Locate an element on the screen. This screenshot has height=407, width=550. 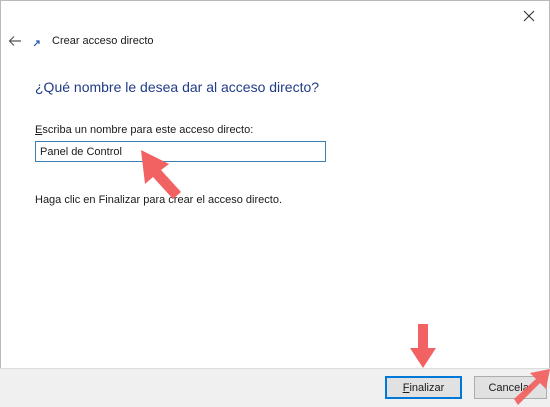
button-bar is located at coordinates (275, 387).